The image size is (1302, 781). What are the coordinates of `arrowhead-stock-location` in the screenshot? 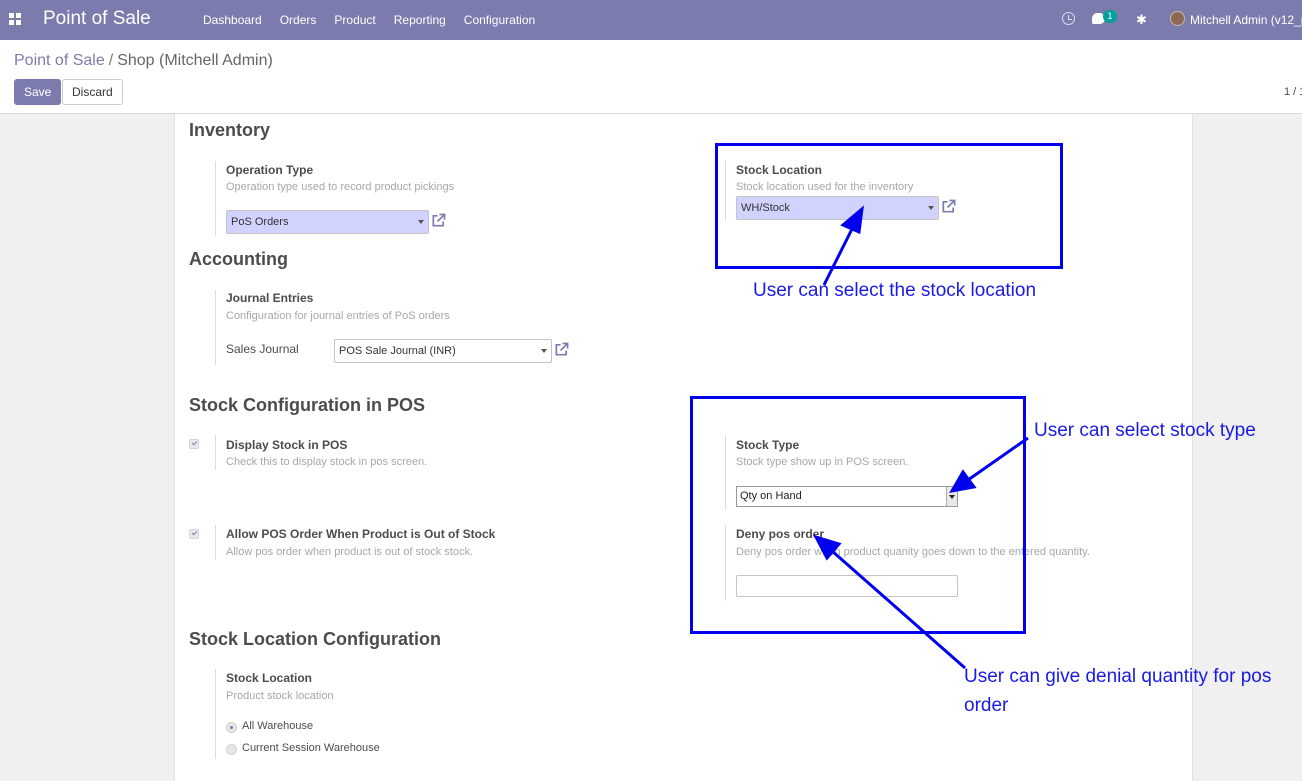 It's located at (852, 220).